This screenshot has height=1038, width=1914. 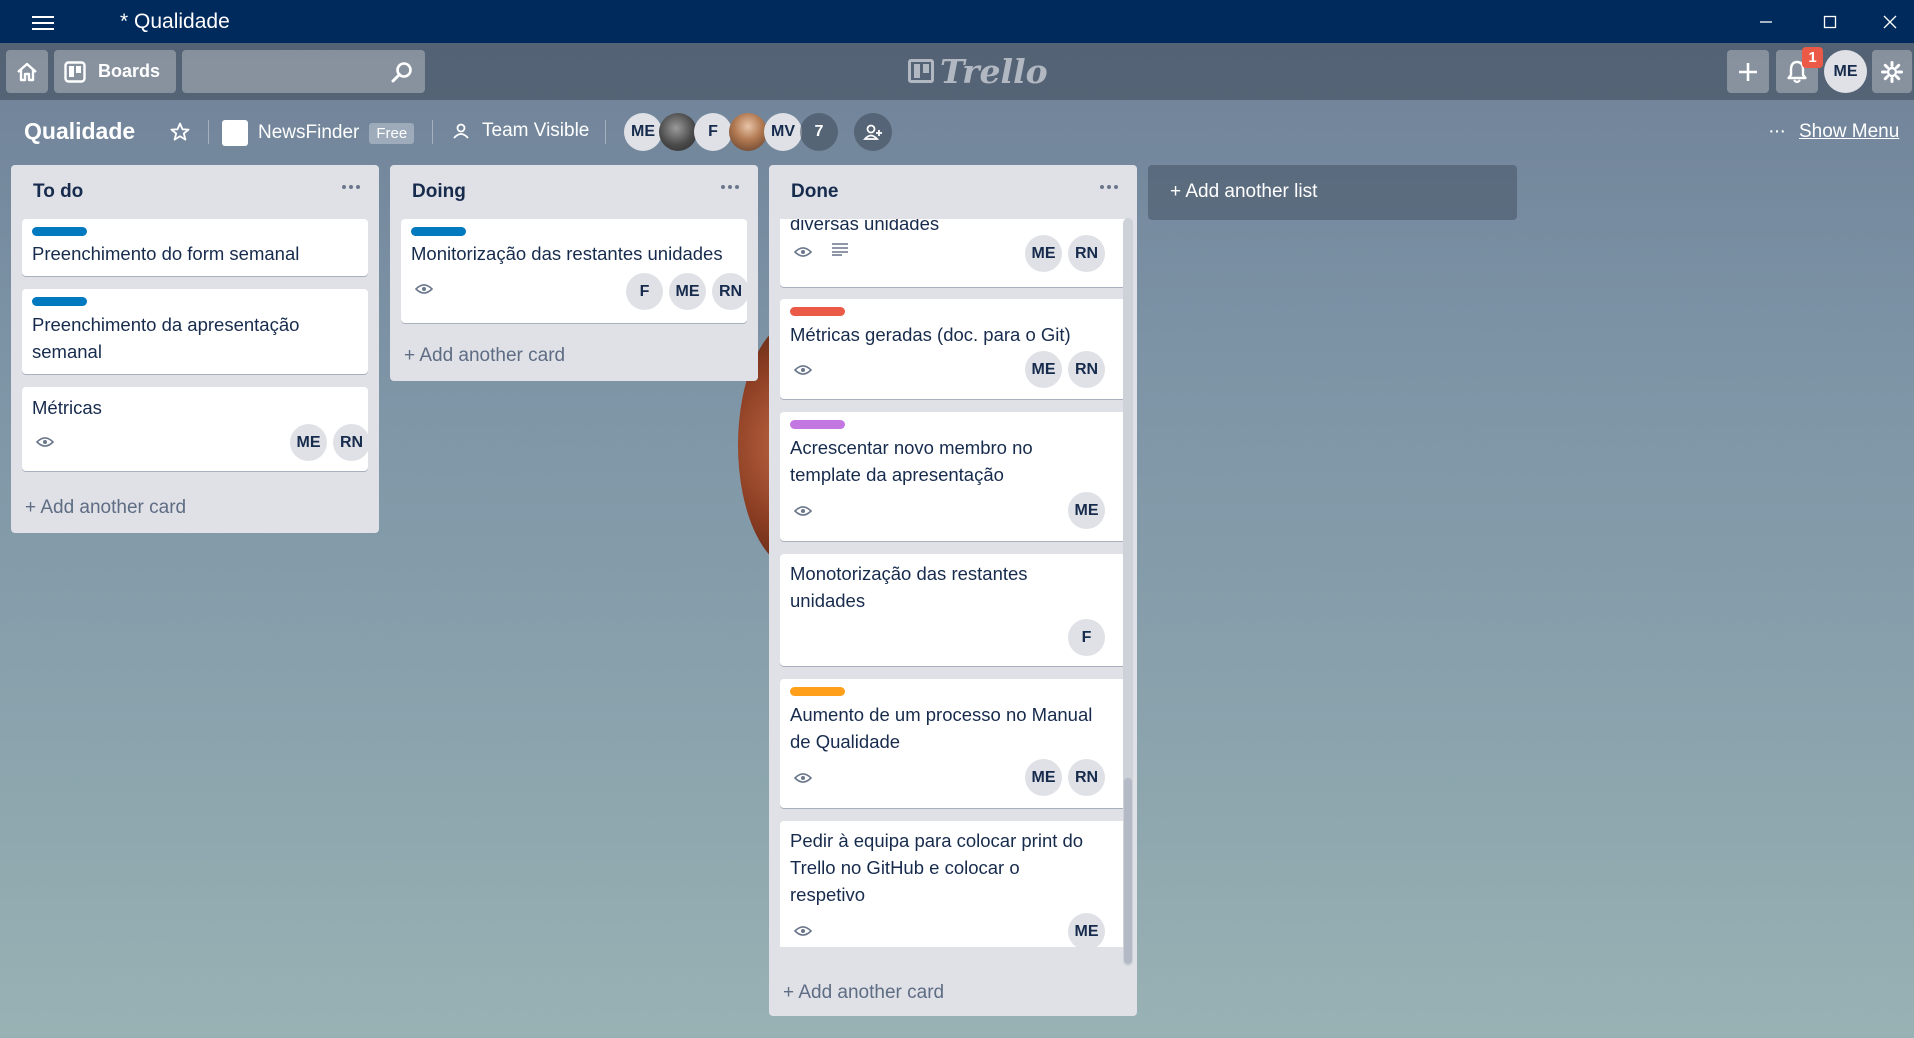 What do you see at coordinates (195, 247) in the screenshot?
I see `card: Preenchimento do form semanal` at bounding box center [195, 247].